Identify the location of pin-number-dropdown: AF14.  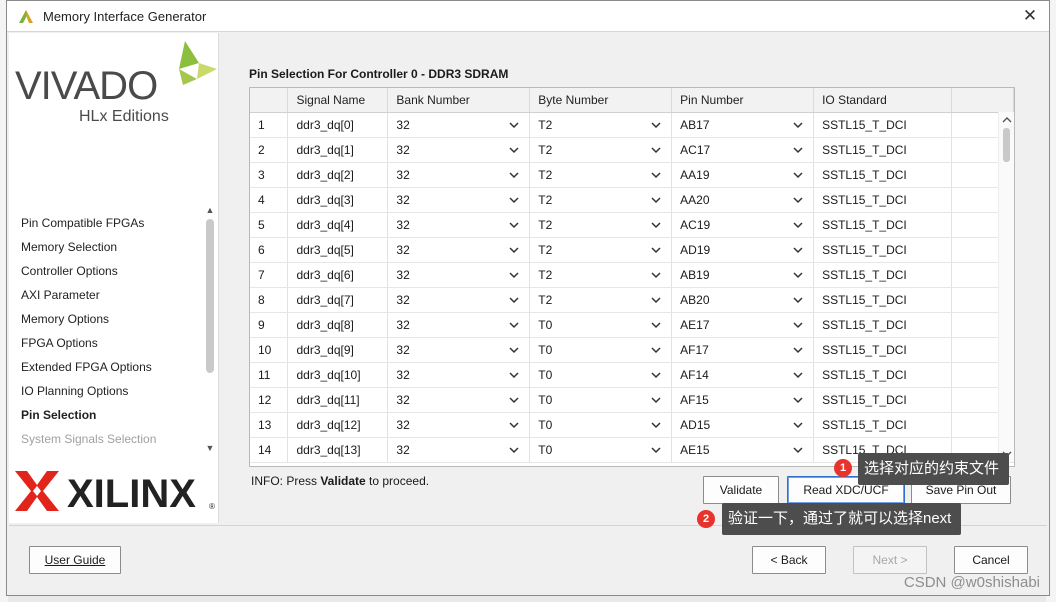
(743, 375).